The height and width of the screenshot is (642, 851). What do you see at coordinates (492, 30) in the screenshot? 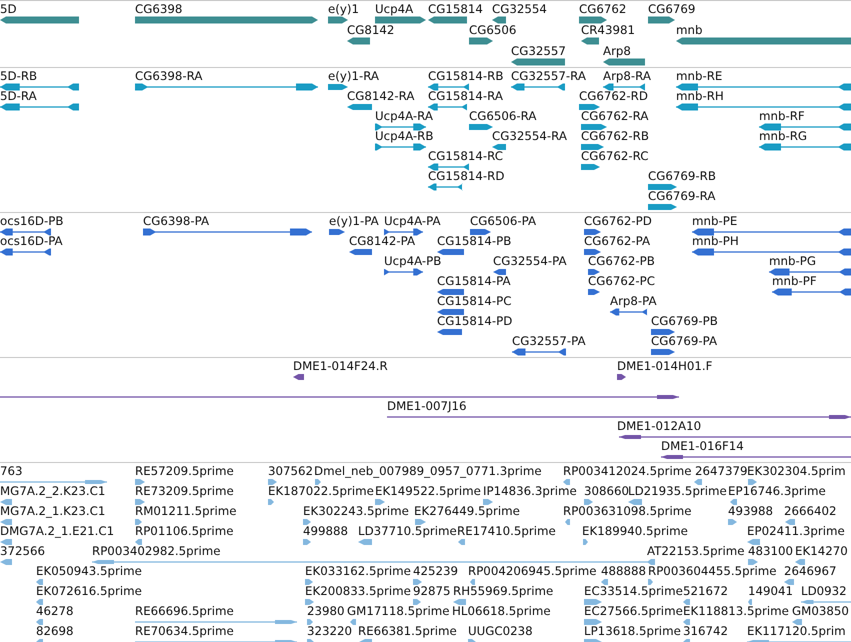
I see `feature-label: CG6506` at bounding box center [492, 30].